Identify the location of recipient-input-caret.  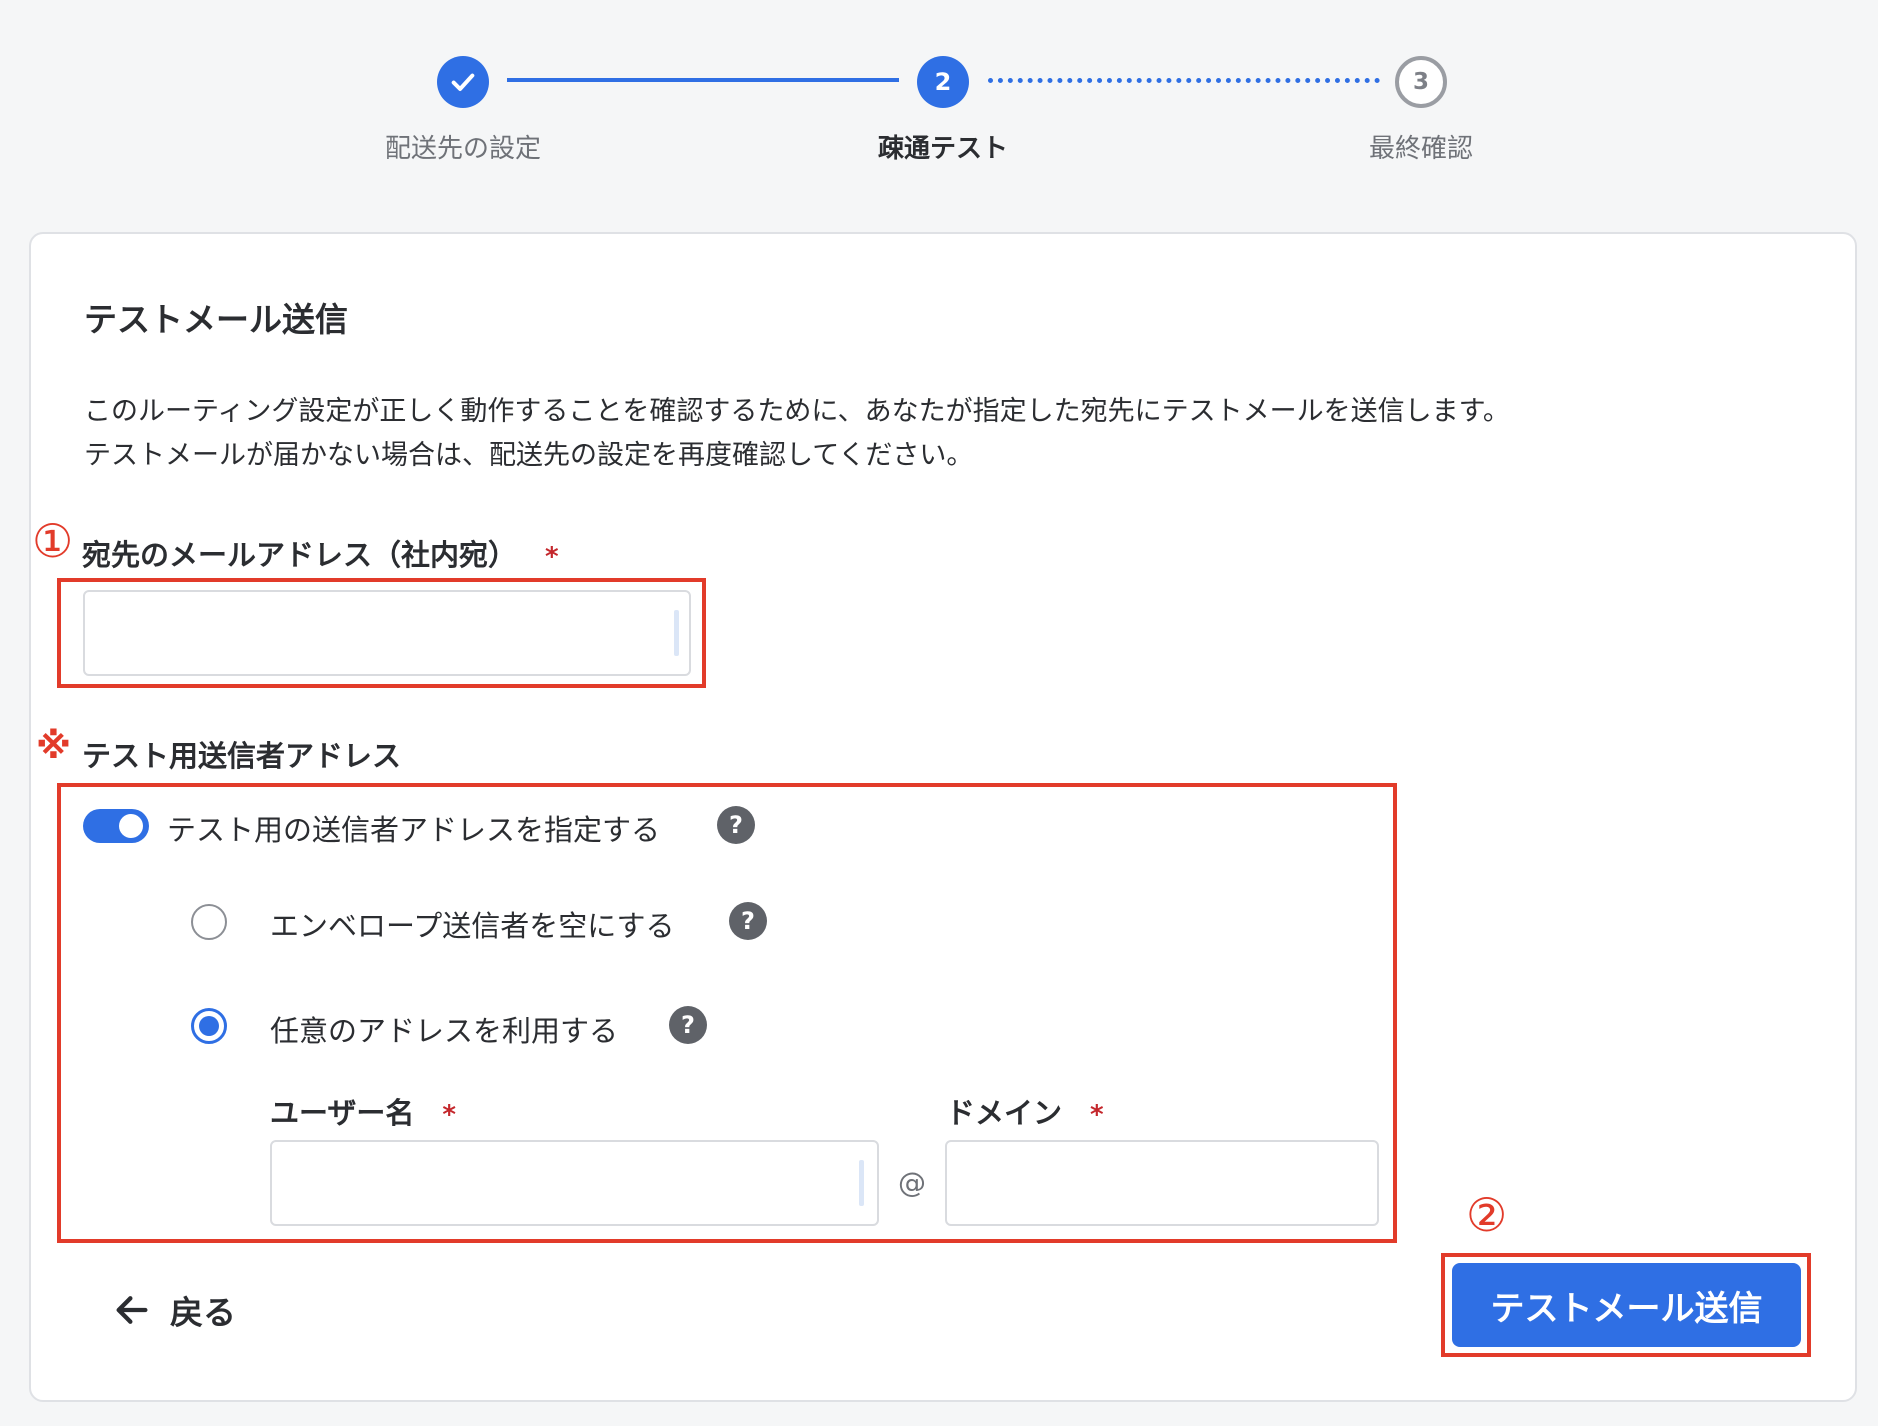
(676, 633).